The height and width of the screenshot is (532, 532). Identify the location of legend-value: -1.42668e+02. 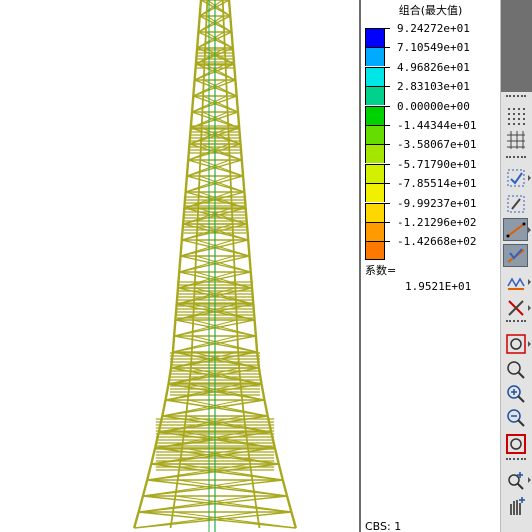
(437, 242).